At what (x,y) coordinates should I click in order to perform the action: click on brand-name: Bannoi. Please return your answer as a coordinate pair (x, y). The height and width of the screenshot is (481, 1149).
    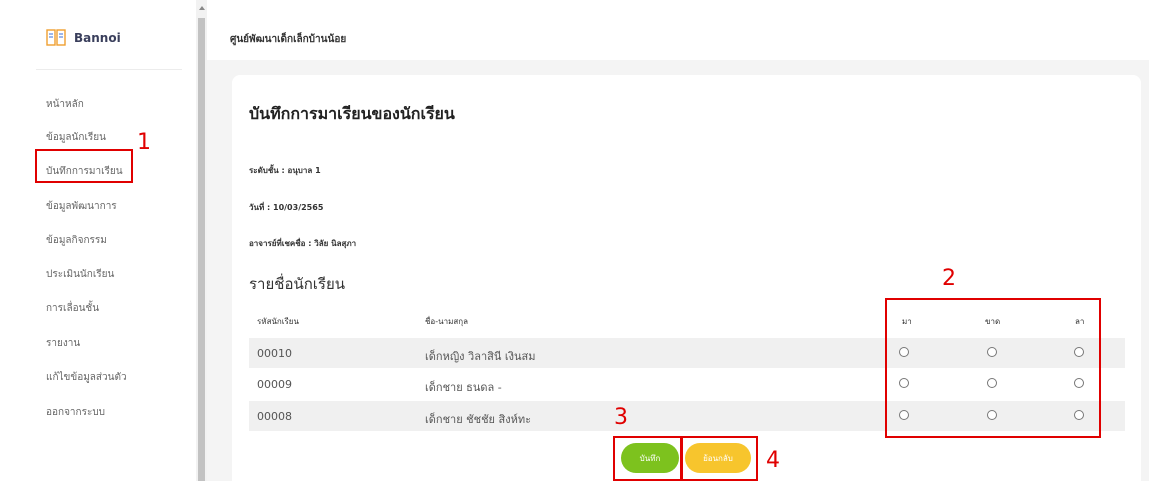
    Looking at the image, I should click on (97, 38).